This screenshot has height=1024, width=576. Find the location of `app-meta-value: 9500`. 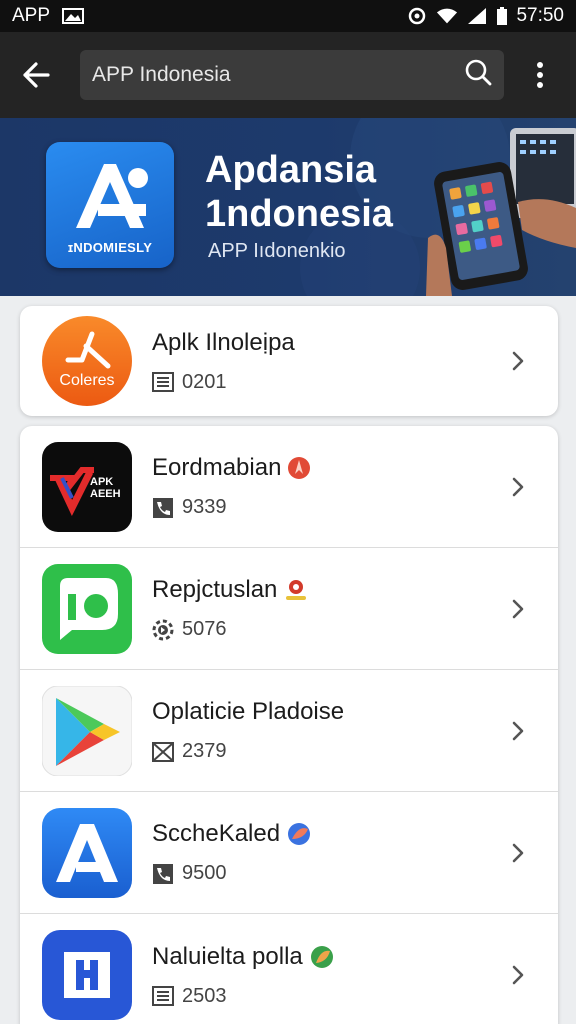

app-meta-value: 9500 is located at coordinates (204, 873).